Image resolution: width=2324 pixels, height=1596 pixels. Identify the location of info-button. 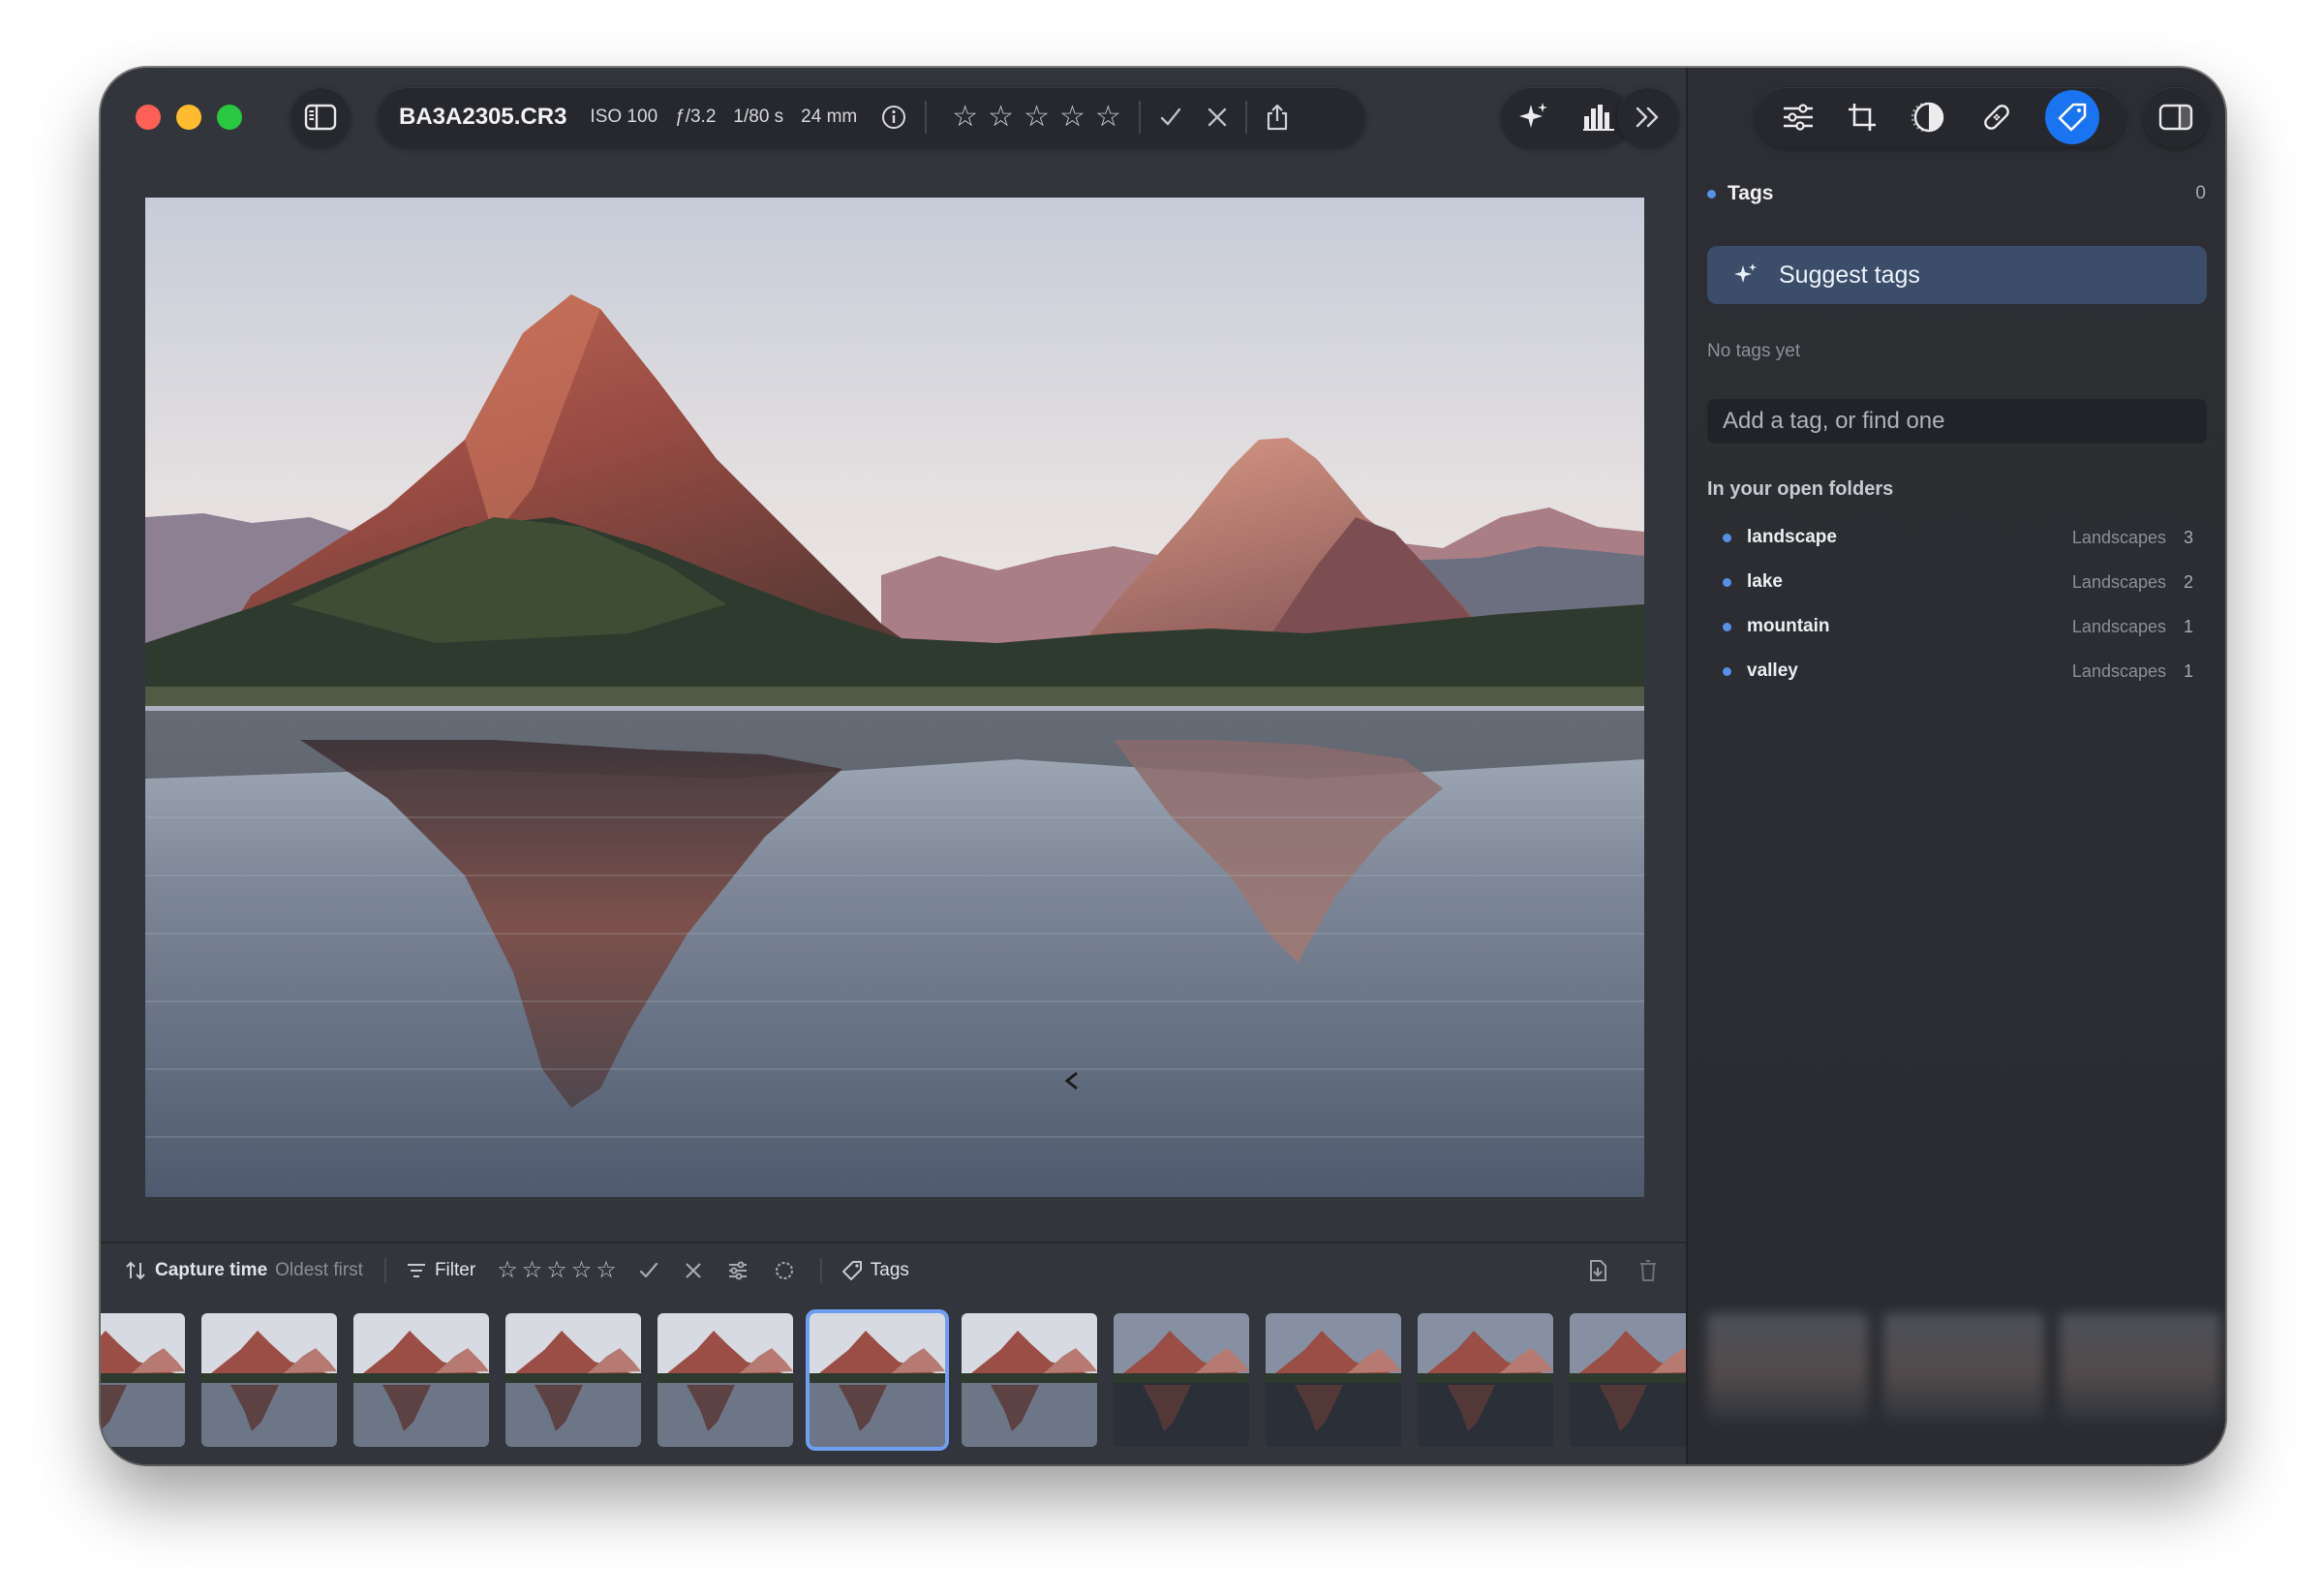
(894, 117).